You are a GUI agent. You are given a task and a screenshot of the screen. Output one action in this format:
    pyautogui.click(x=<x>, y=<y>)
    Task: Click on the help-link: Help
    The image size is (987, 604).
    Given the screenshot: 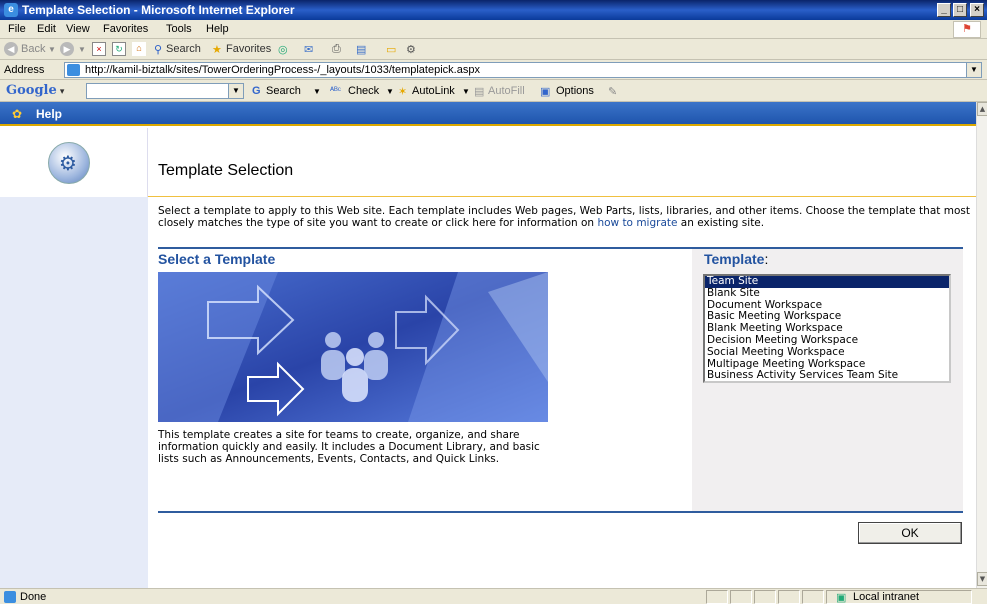 What is the action you would take?
    pyautogui.click(x=49, y=114)
    